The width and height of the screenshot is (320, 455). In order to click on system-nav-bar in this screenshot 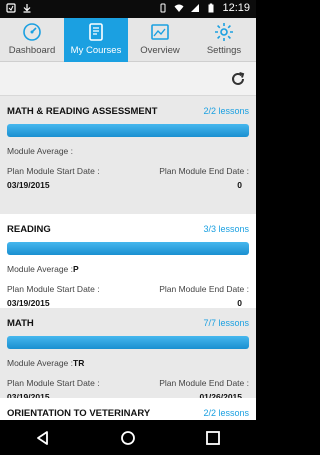, I will do `click(128, 437)`.